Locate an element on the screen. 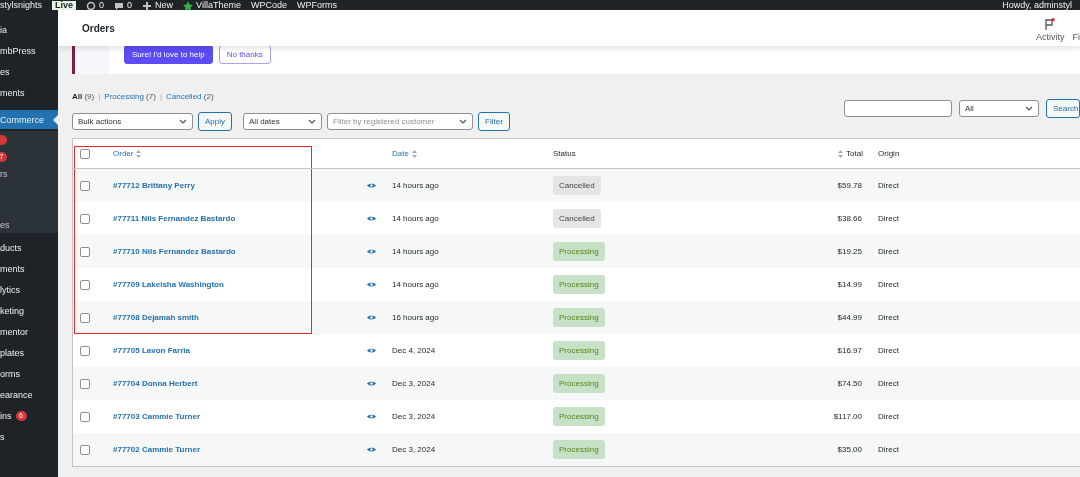  column-header: Date is located at coordinates (472, 153).